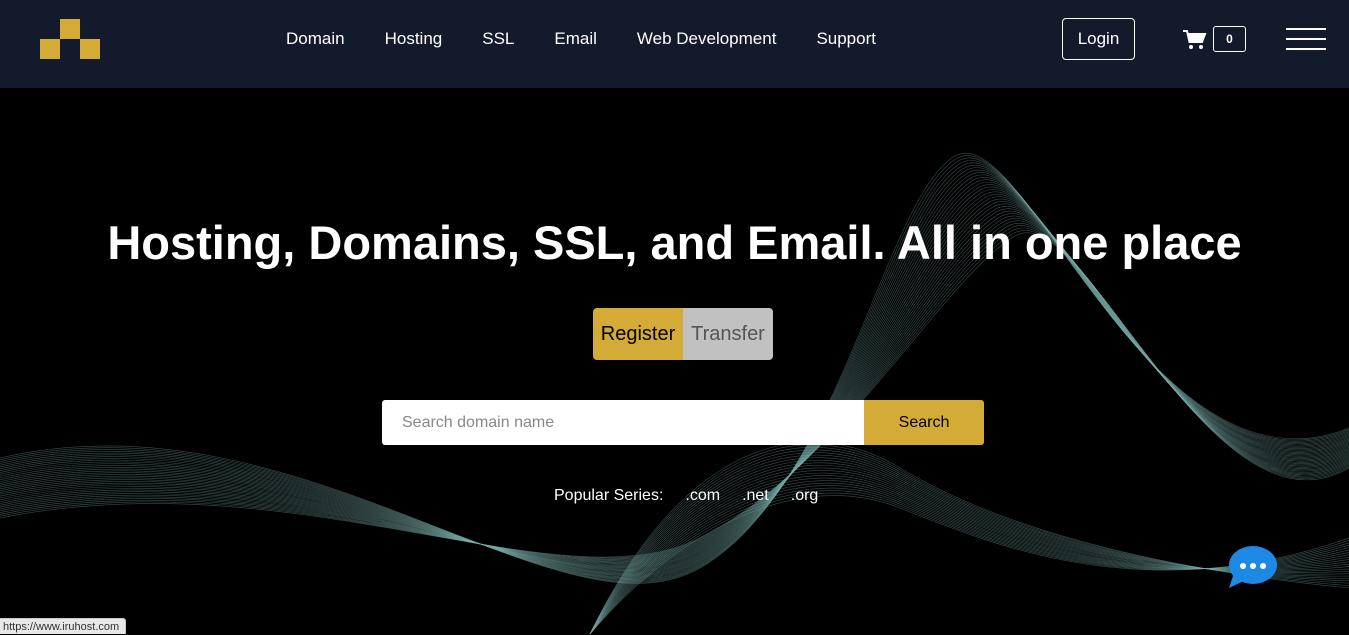  Describe the element at coordinates (1195, 40) in the screenshot. I see `shopping-cart-icon` at that location.